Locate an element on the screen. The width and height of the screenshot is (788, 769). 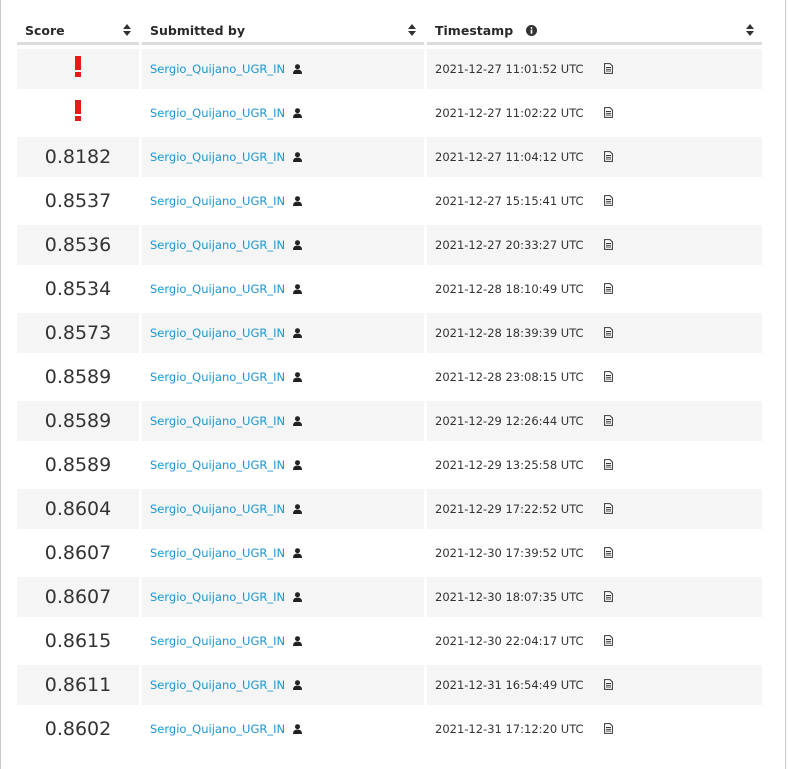
timestamp-cell: 2021-12-28 18:39:39 UTC is located at coordinates (594, 333).